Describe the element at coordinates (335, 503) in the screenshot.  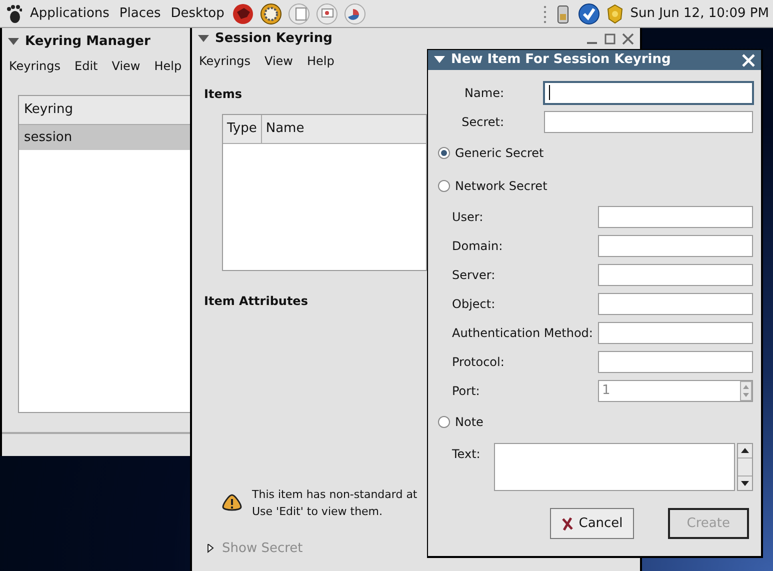
I see `warning-message: This item has non-standard at Use 'Edit' to view them.` at that location.